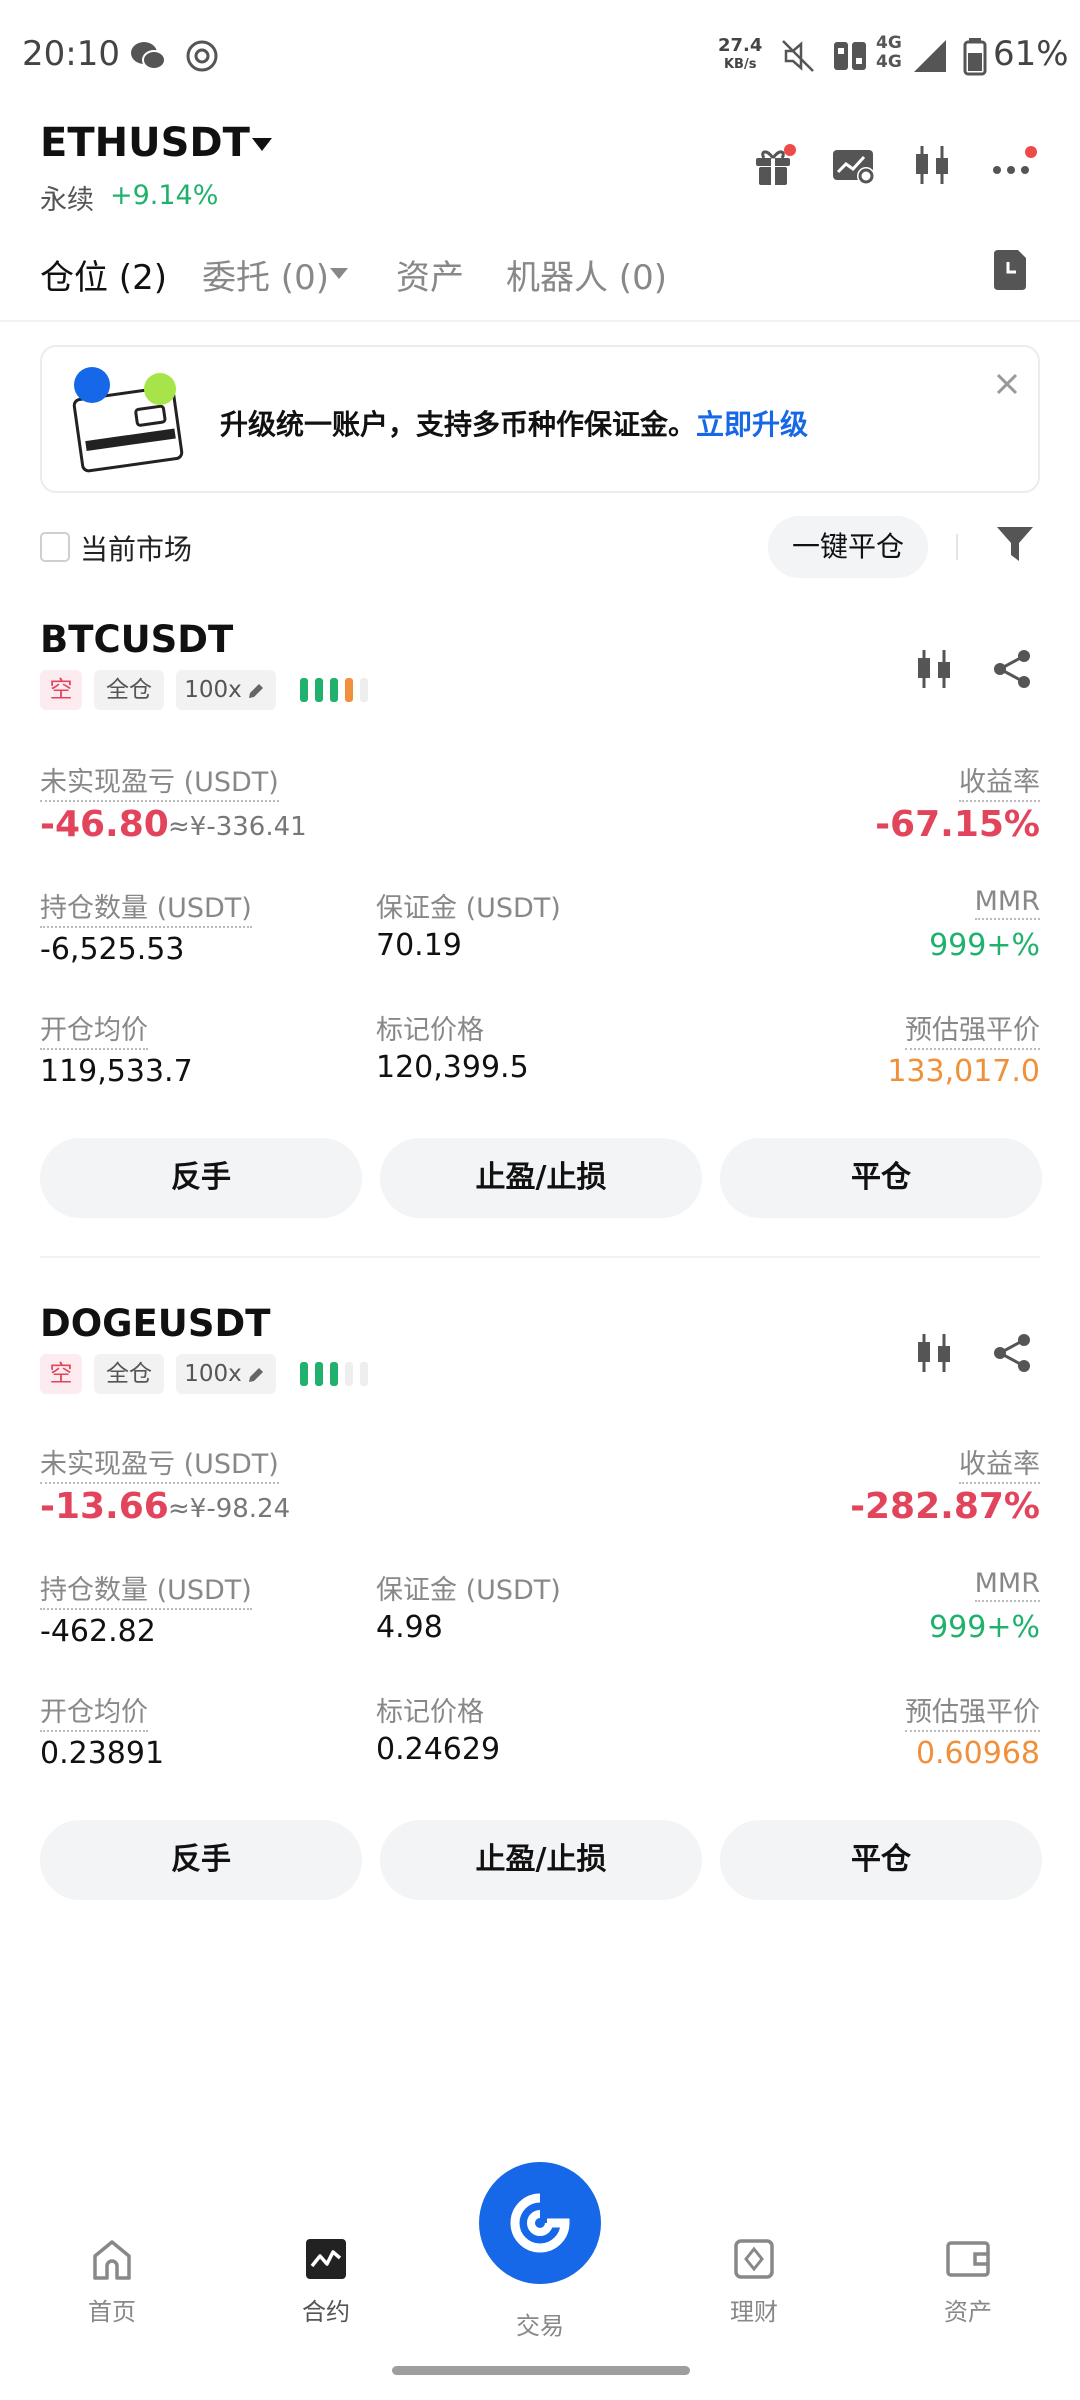 This screenshot has height=2400, width=1080. I want to click on close-icon, so click(1007, 384).